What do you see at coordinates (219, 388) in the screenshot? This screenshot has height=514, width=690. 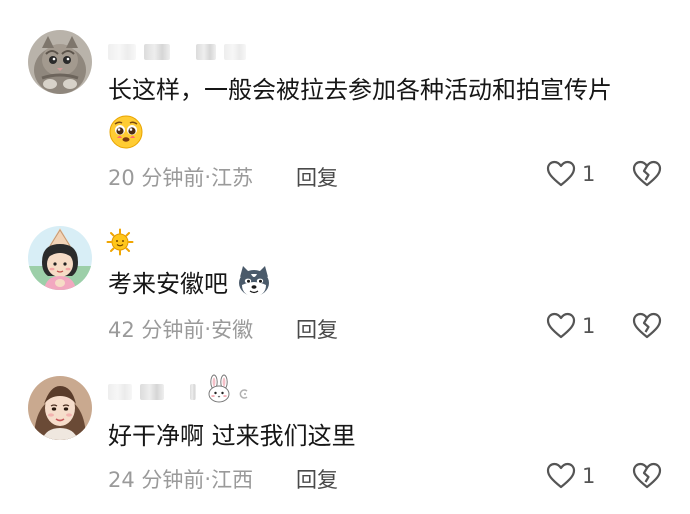 I see `bunny-icon` at bounding box center [219, 388].